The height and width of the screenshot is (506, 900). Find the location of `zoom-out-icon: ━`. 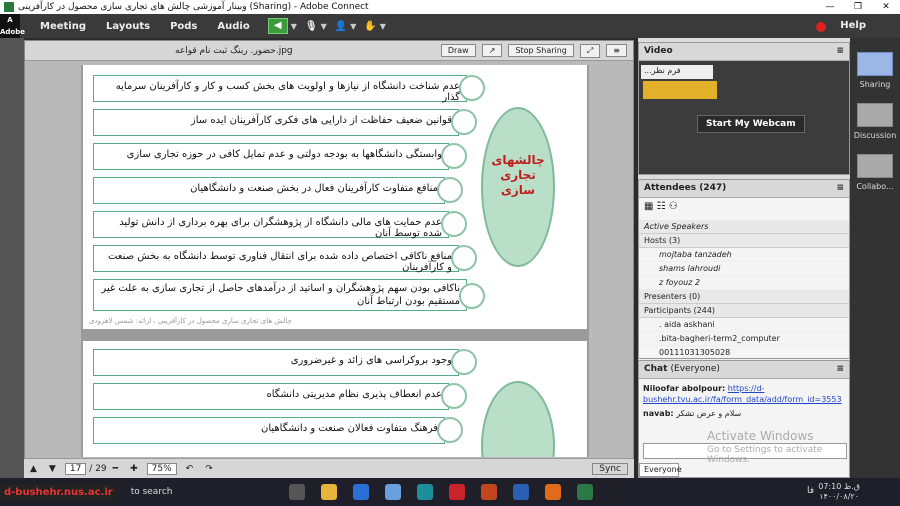

zoom-out-icon: ━ is located at coordinates (115, 469).